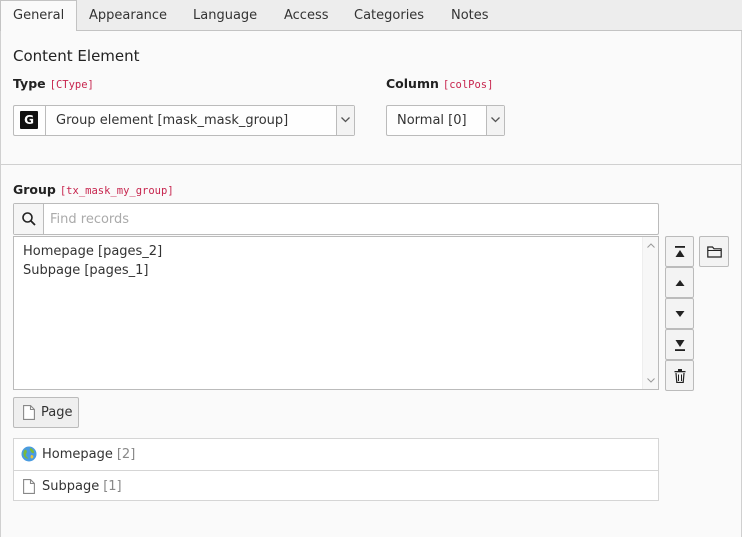 Image resolution: width=742 pixels, height=537 pixels. What do you see at coordinates (439, 83) in the screenshot?
I see `column-label: Column [colPos]` at bounding box center [439, 83].